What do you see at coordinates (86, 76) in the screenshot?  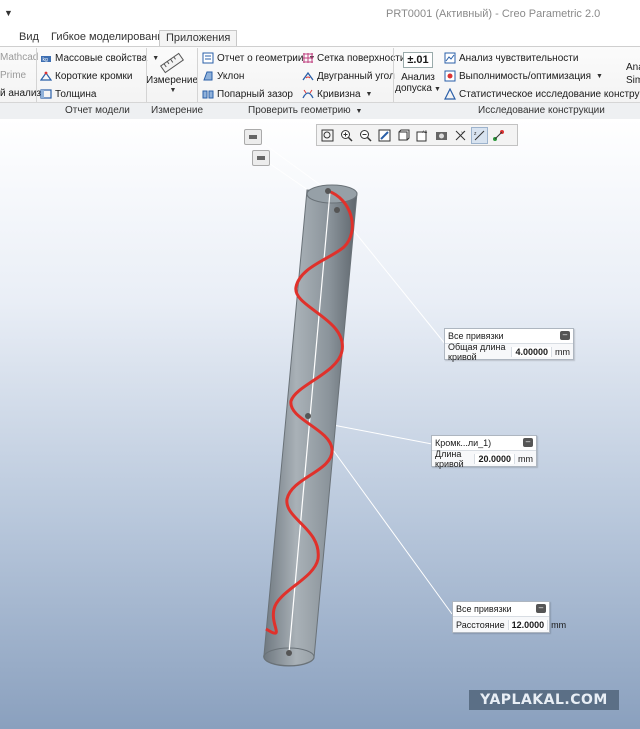 I see `short-edges-button: Короткие кромки` at bounding box center [86, 76].